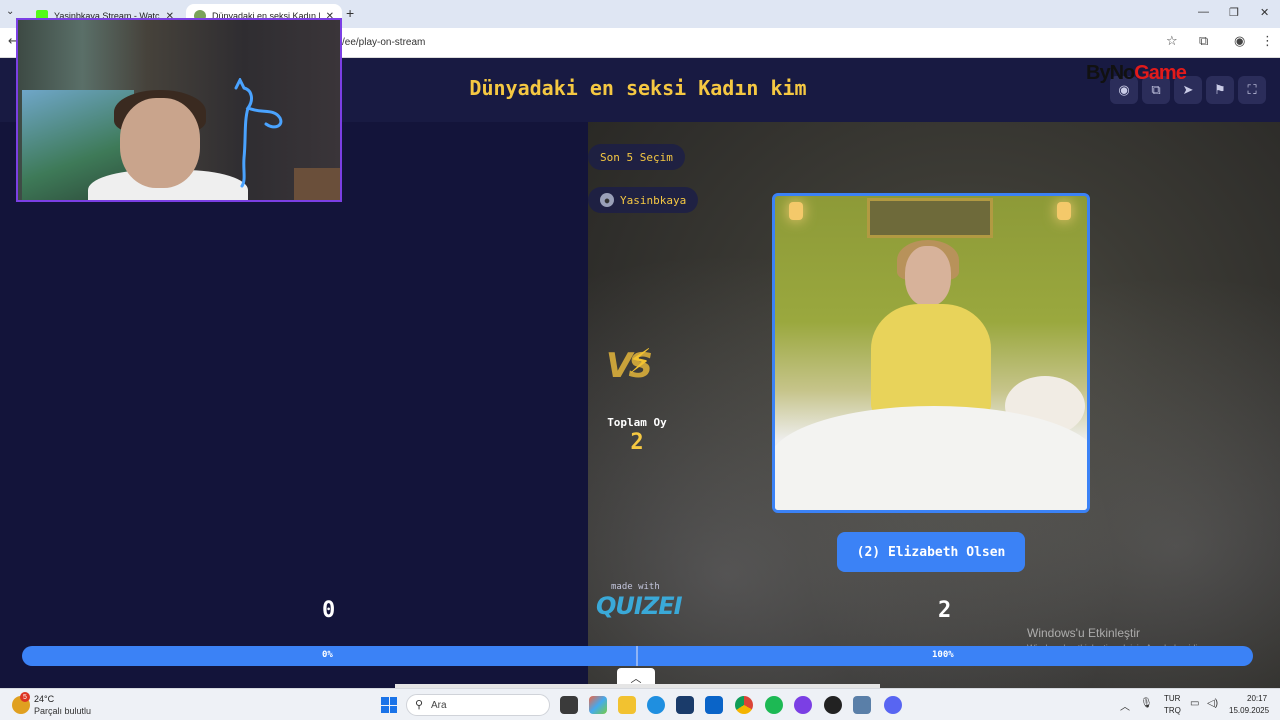  I want to click on spotify-icon, so click(774, 705).